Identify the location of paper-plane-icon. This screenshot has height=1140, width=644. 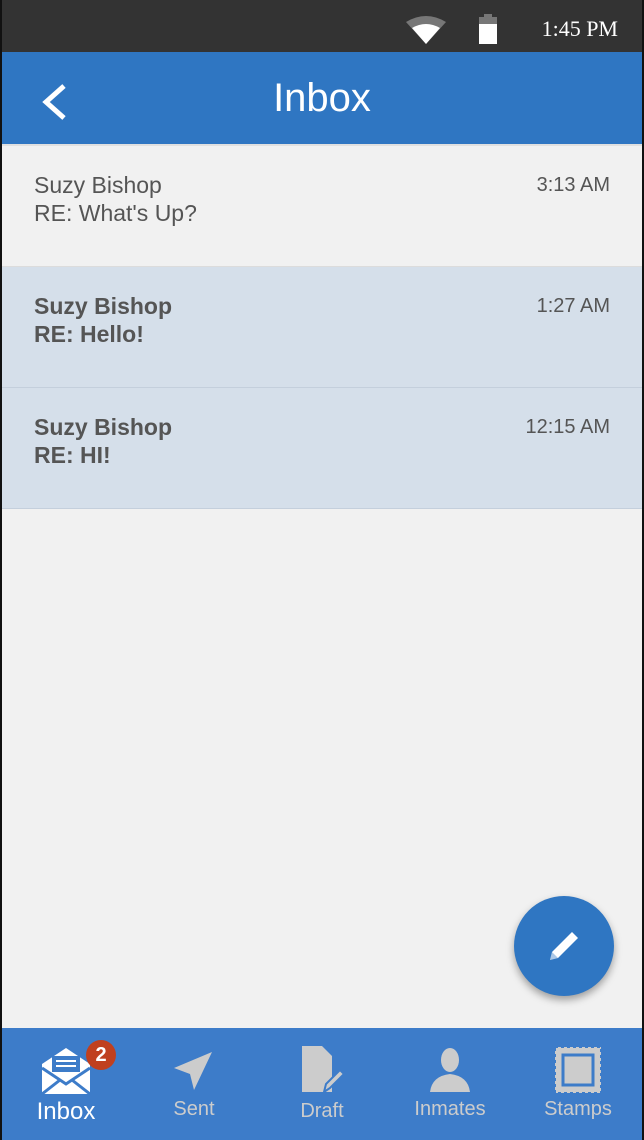
(193, 1071).